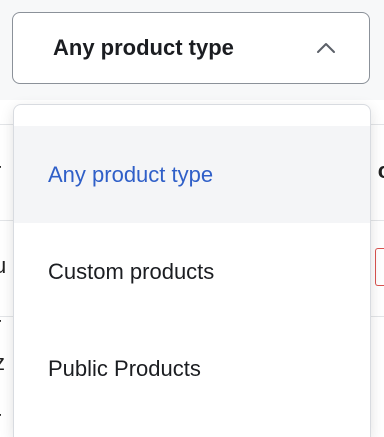 The height and width of the screenshot is (437, 384). Describe the element at coordinates (380, 170) in the screenshot. I see `background-column-edge: c` at that location.